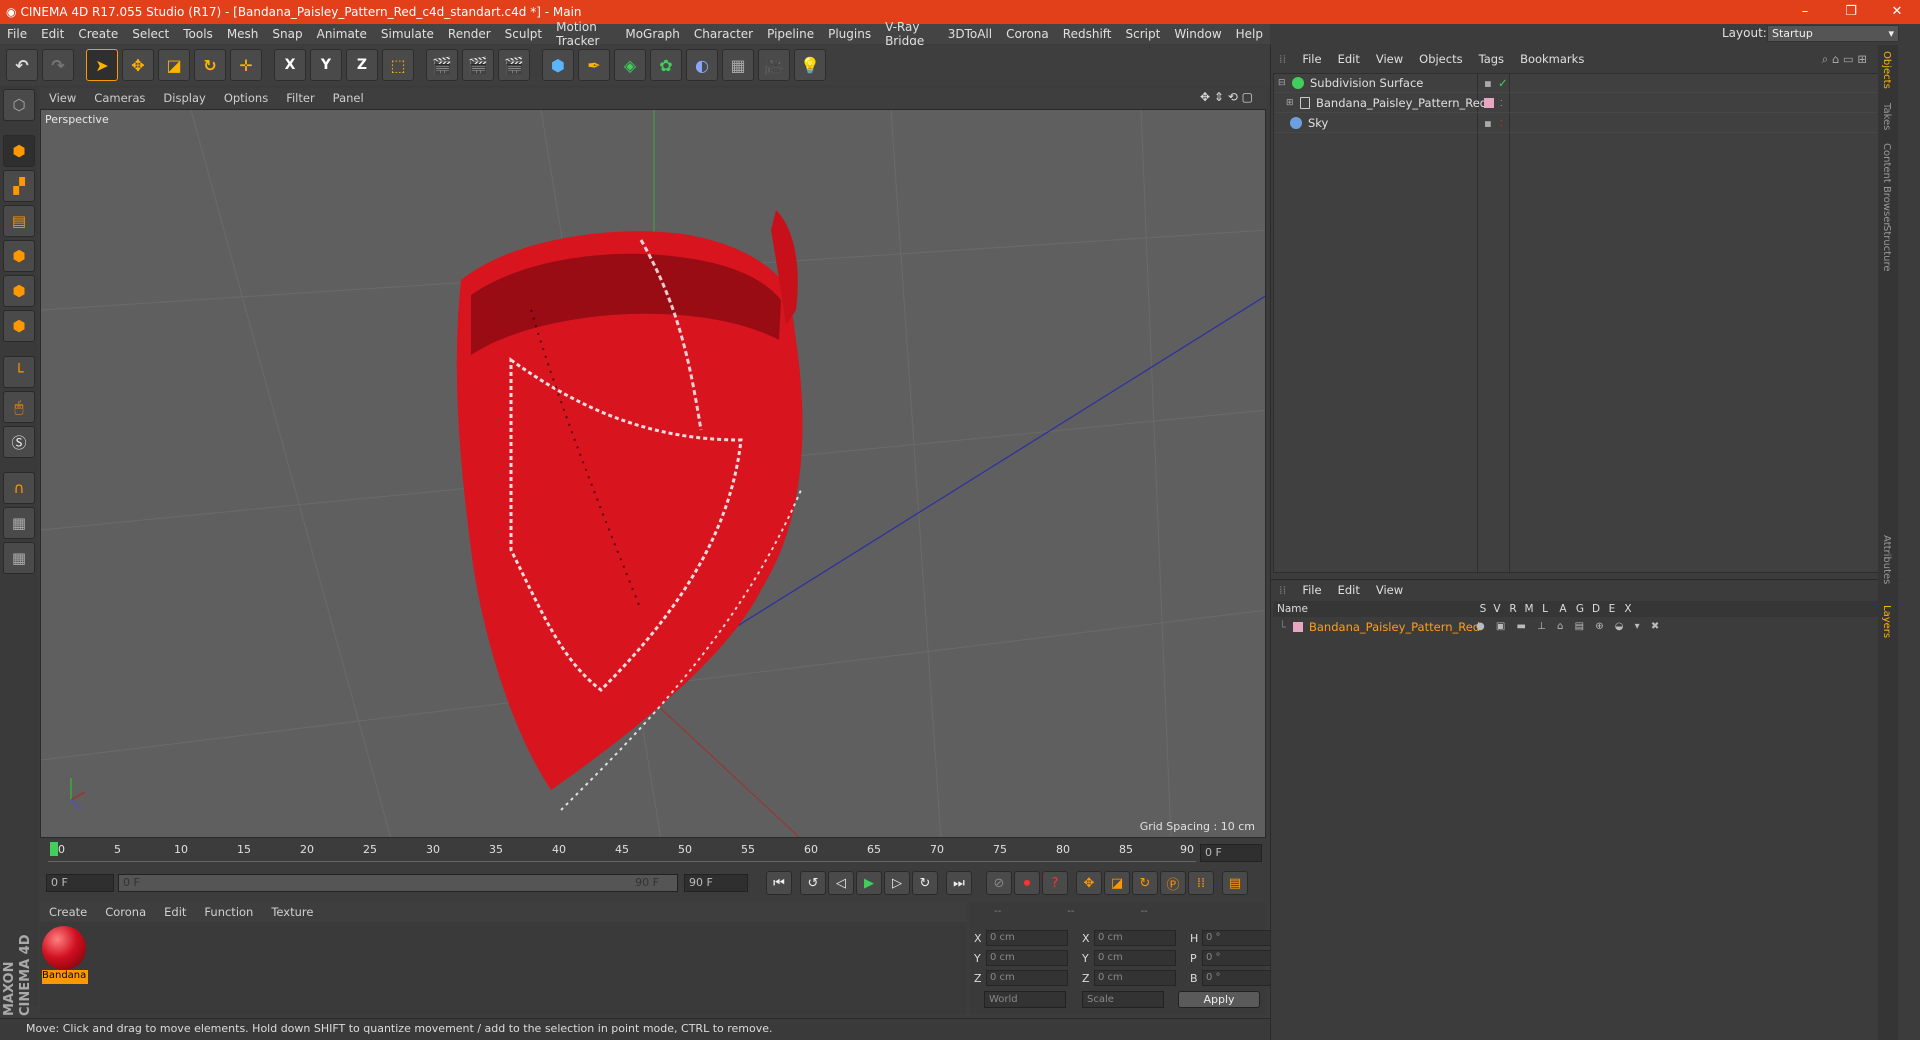  Describe the element at coordinates (246, 65) in the screenshot. I see `live-select-button: ✛` at that location.